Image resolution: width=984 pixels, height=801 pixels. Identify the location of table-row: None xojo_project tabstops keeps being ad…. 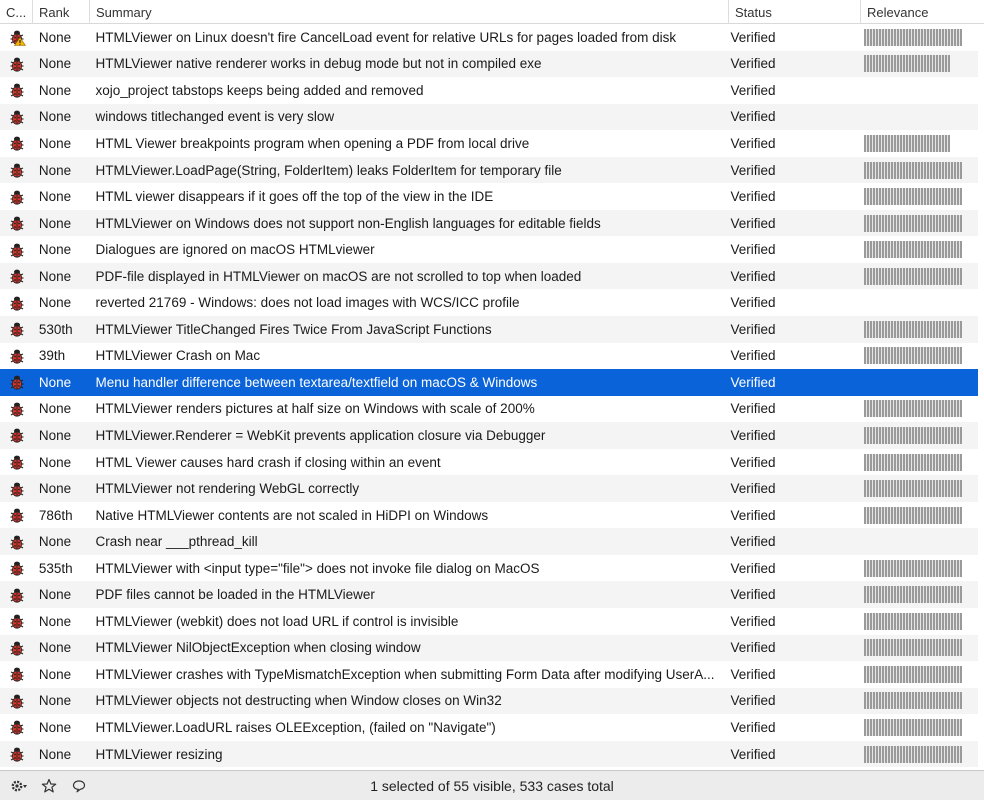
(489, 90).